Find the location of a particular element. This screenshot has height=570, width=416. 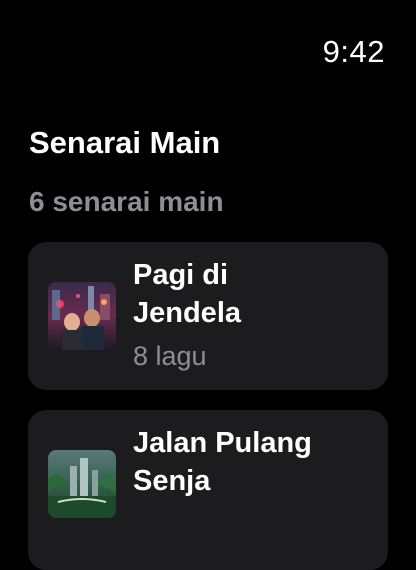

playlist-count: 6 senarai main is located at coordinates (126, 201).